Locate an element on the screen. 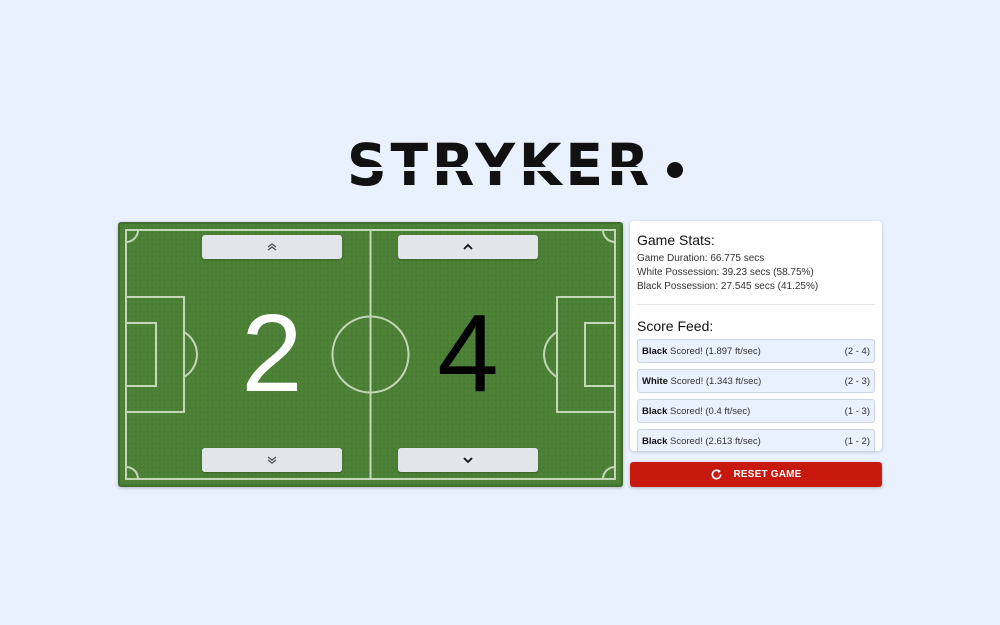 This screenshot has height=625, width=1000. feed-item-text: Scored! (1.343 ft/sec) is located at coordinates (714, 381).